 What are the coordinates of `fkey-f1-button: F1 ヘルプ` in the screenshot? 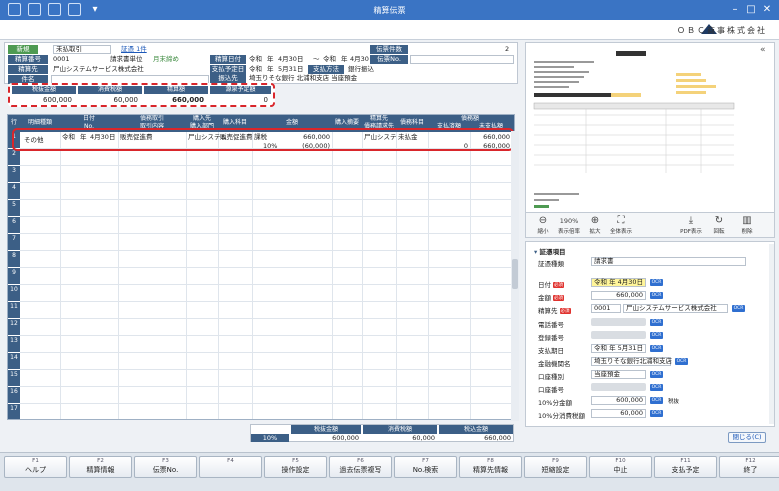 It's located at (35, 467).